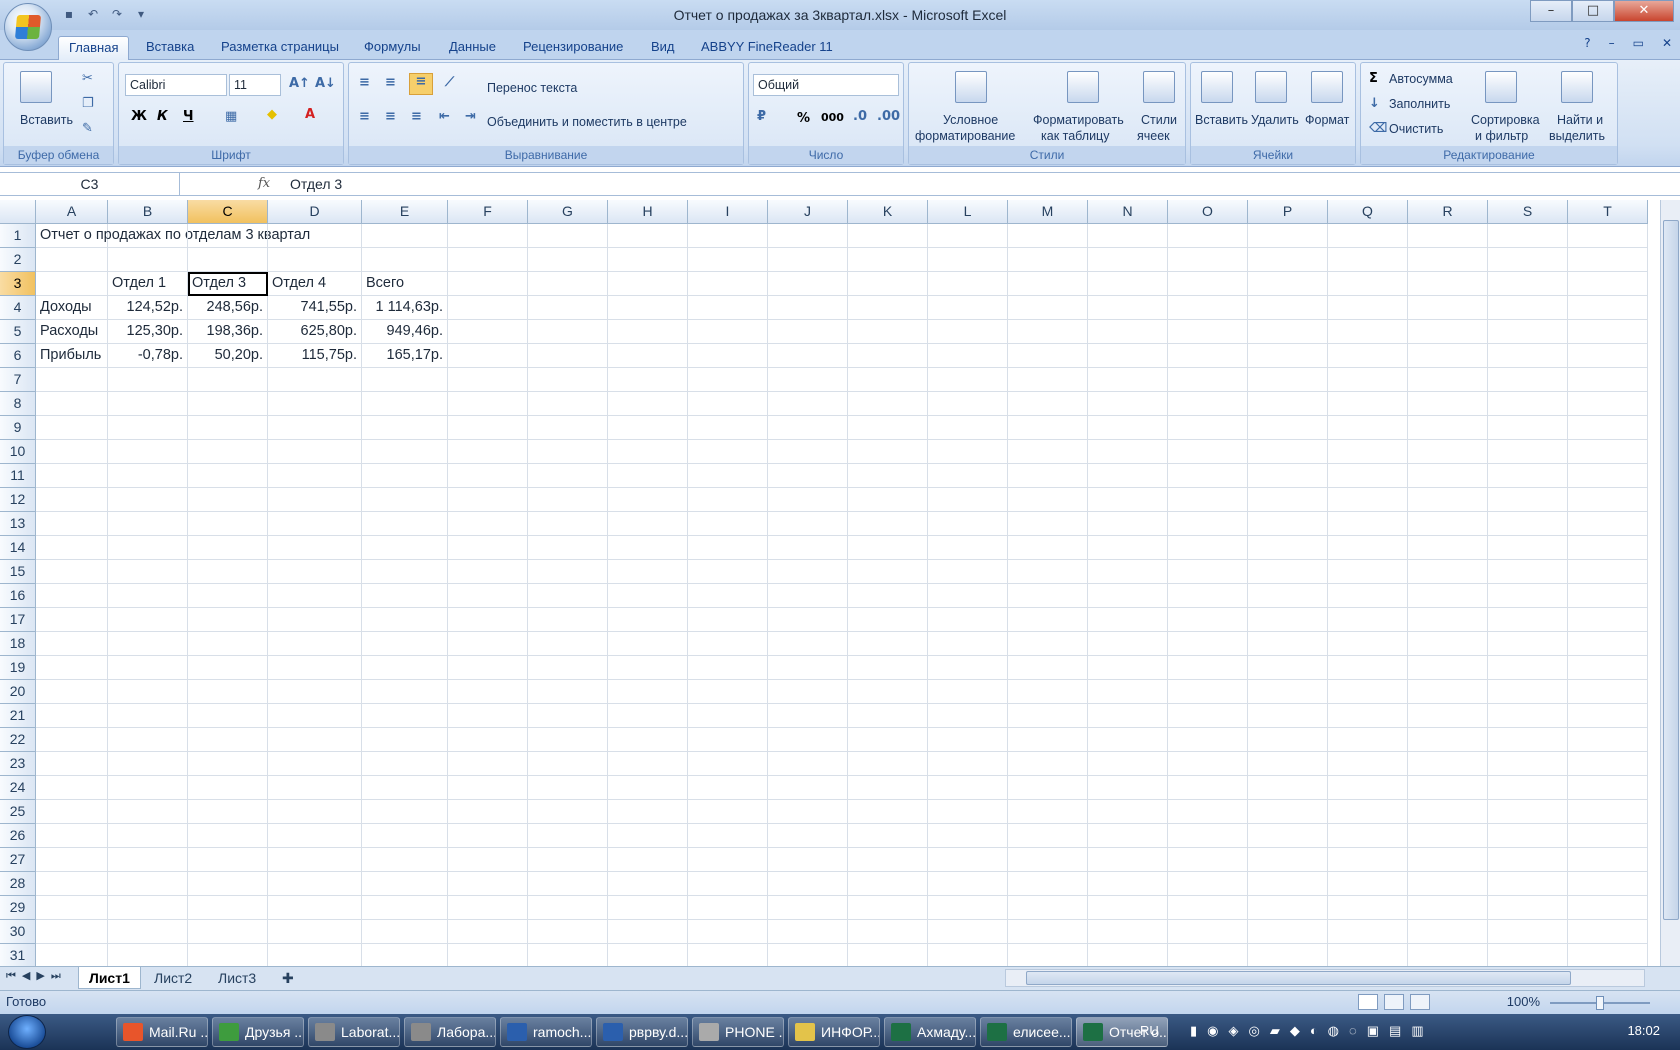  Describe the element at coordinates (1368, 548) in the screenshot. I see `cell-Q14` at that location.